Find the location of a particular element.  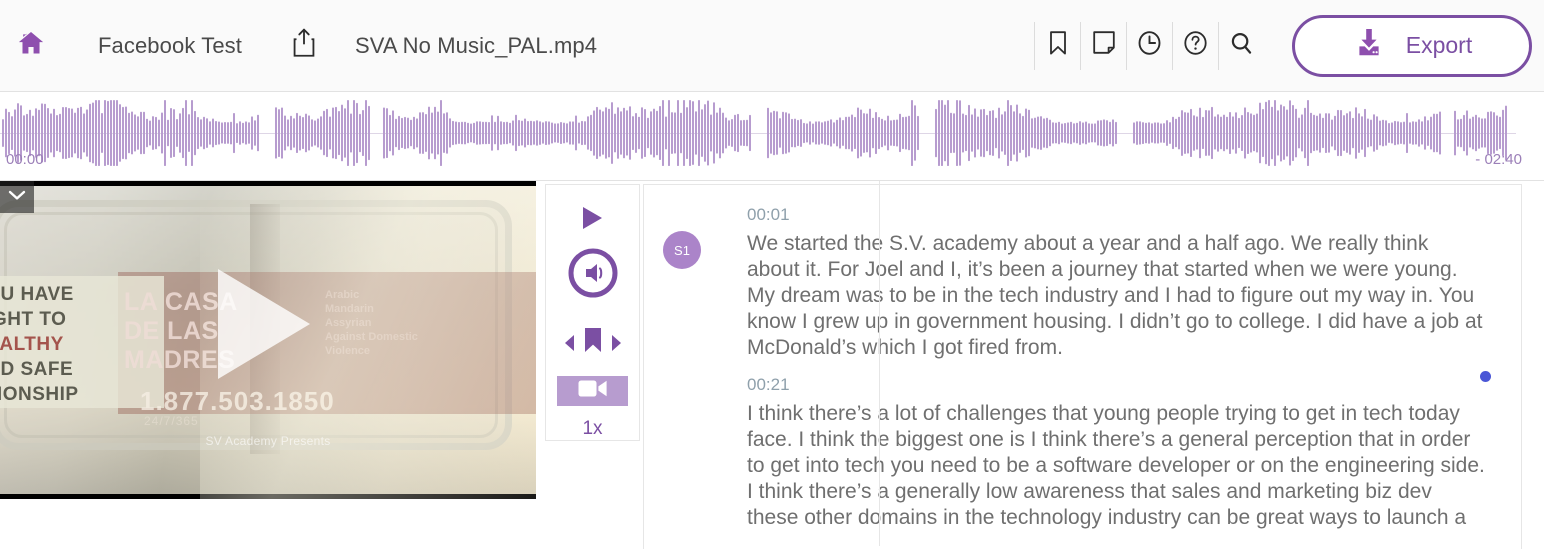

volume-button is located at coordinates (593, 275).